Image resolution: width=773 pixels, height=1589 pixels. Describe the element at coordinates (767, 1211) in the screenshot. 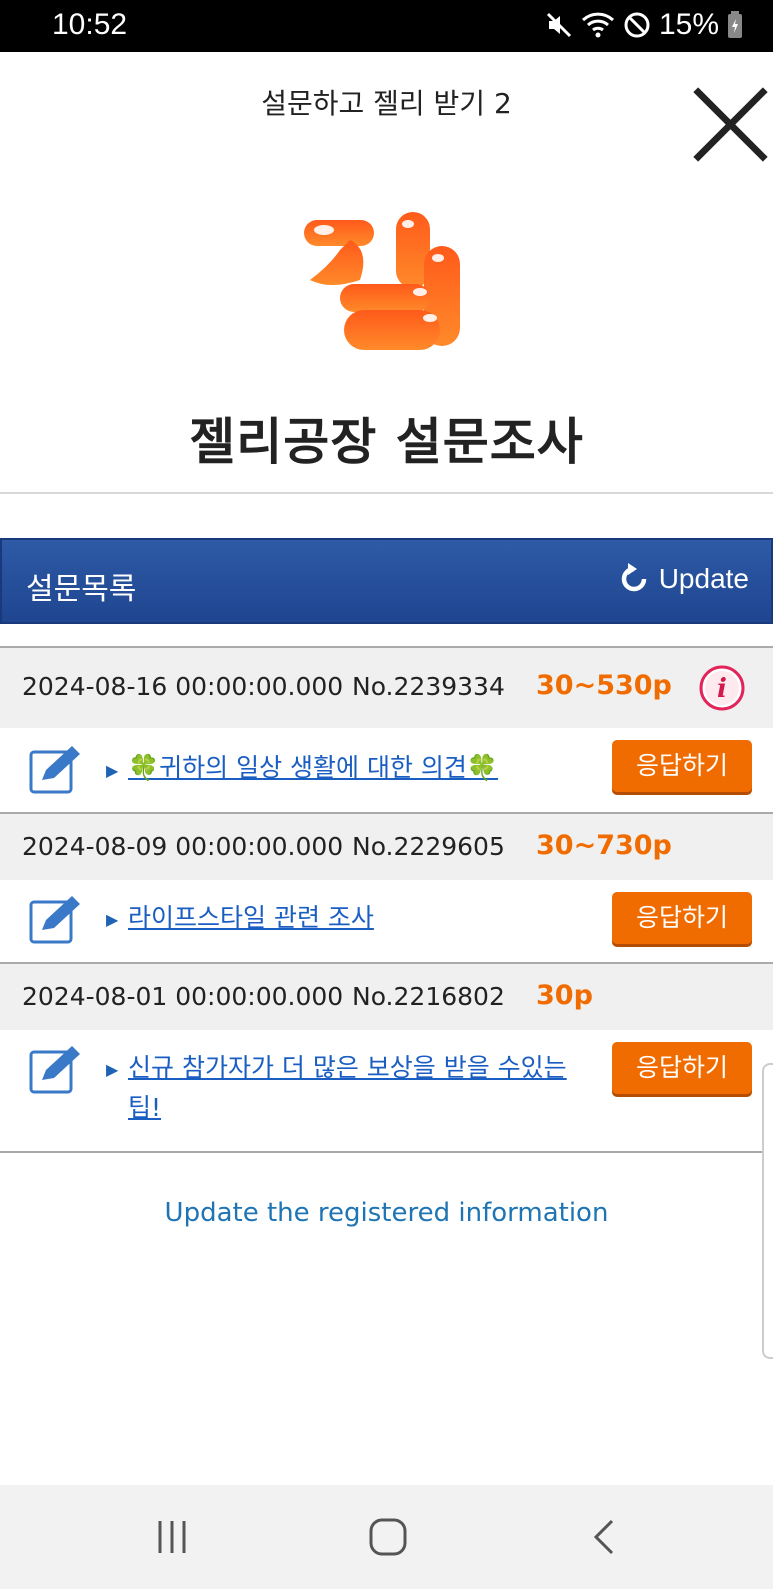

I see `scroll-indicator` at that location.